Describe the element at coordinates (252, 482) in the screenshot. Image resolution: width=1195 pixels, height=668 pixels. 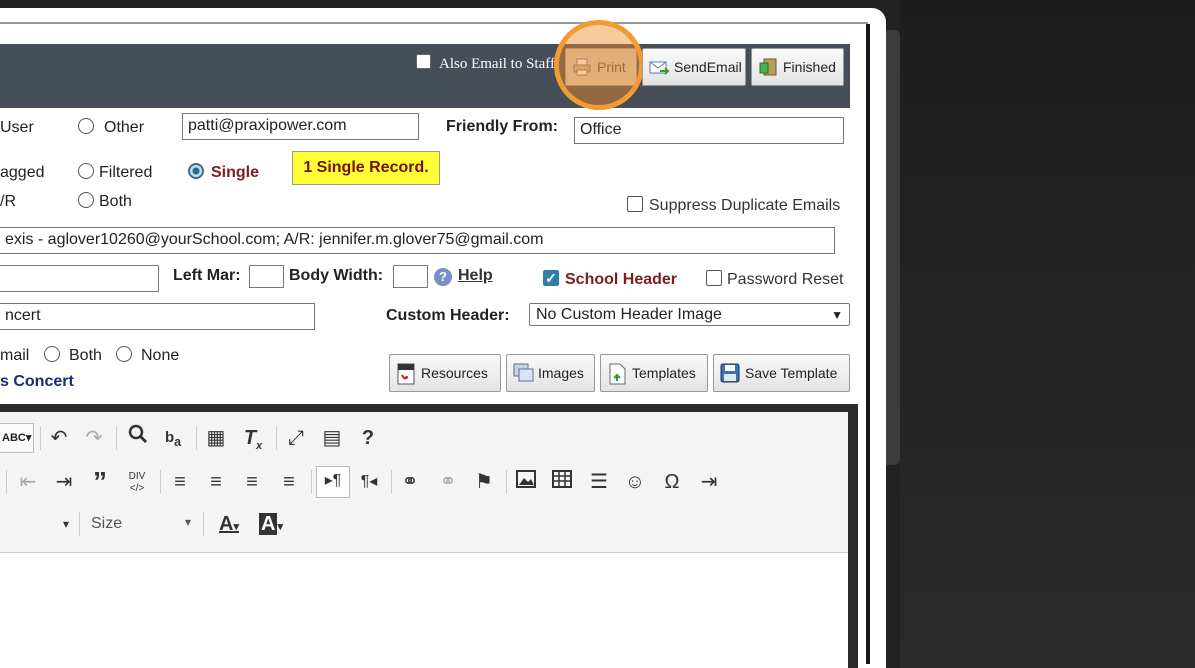
I see `align-right-icon: ≡` at that location.